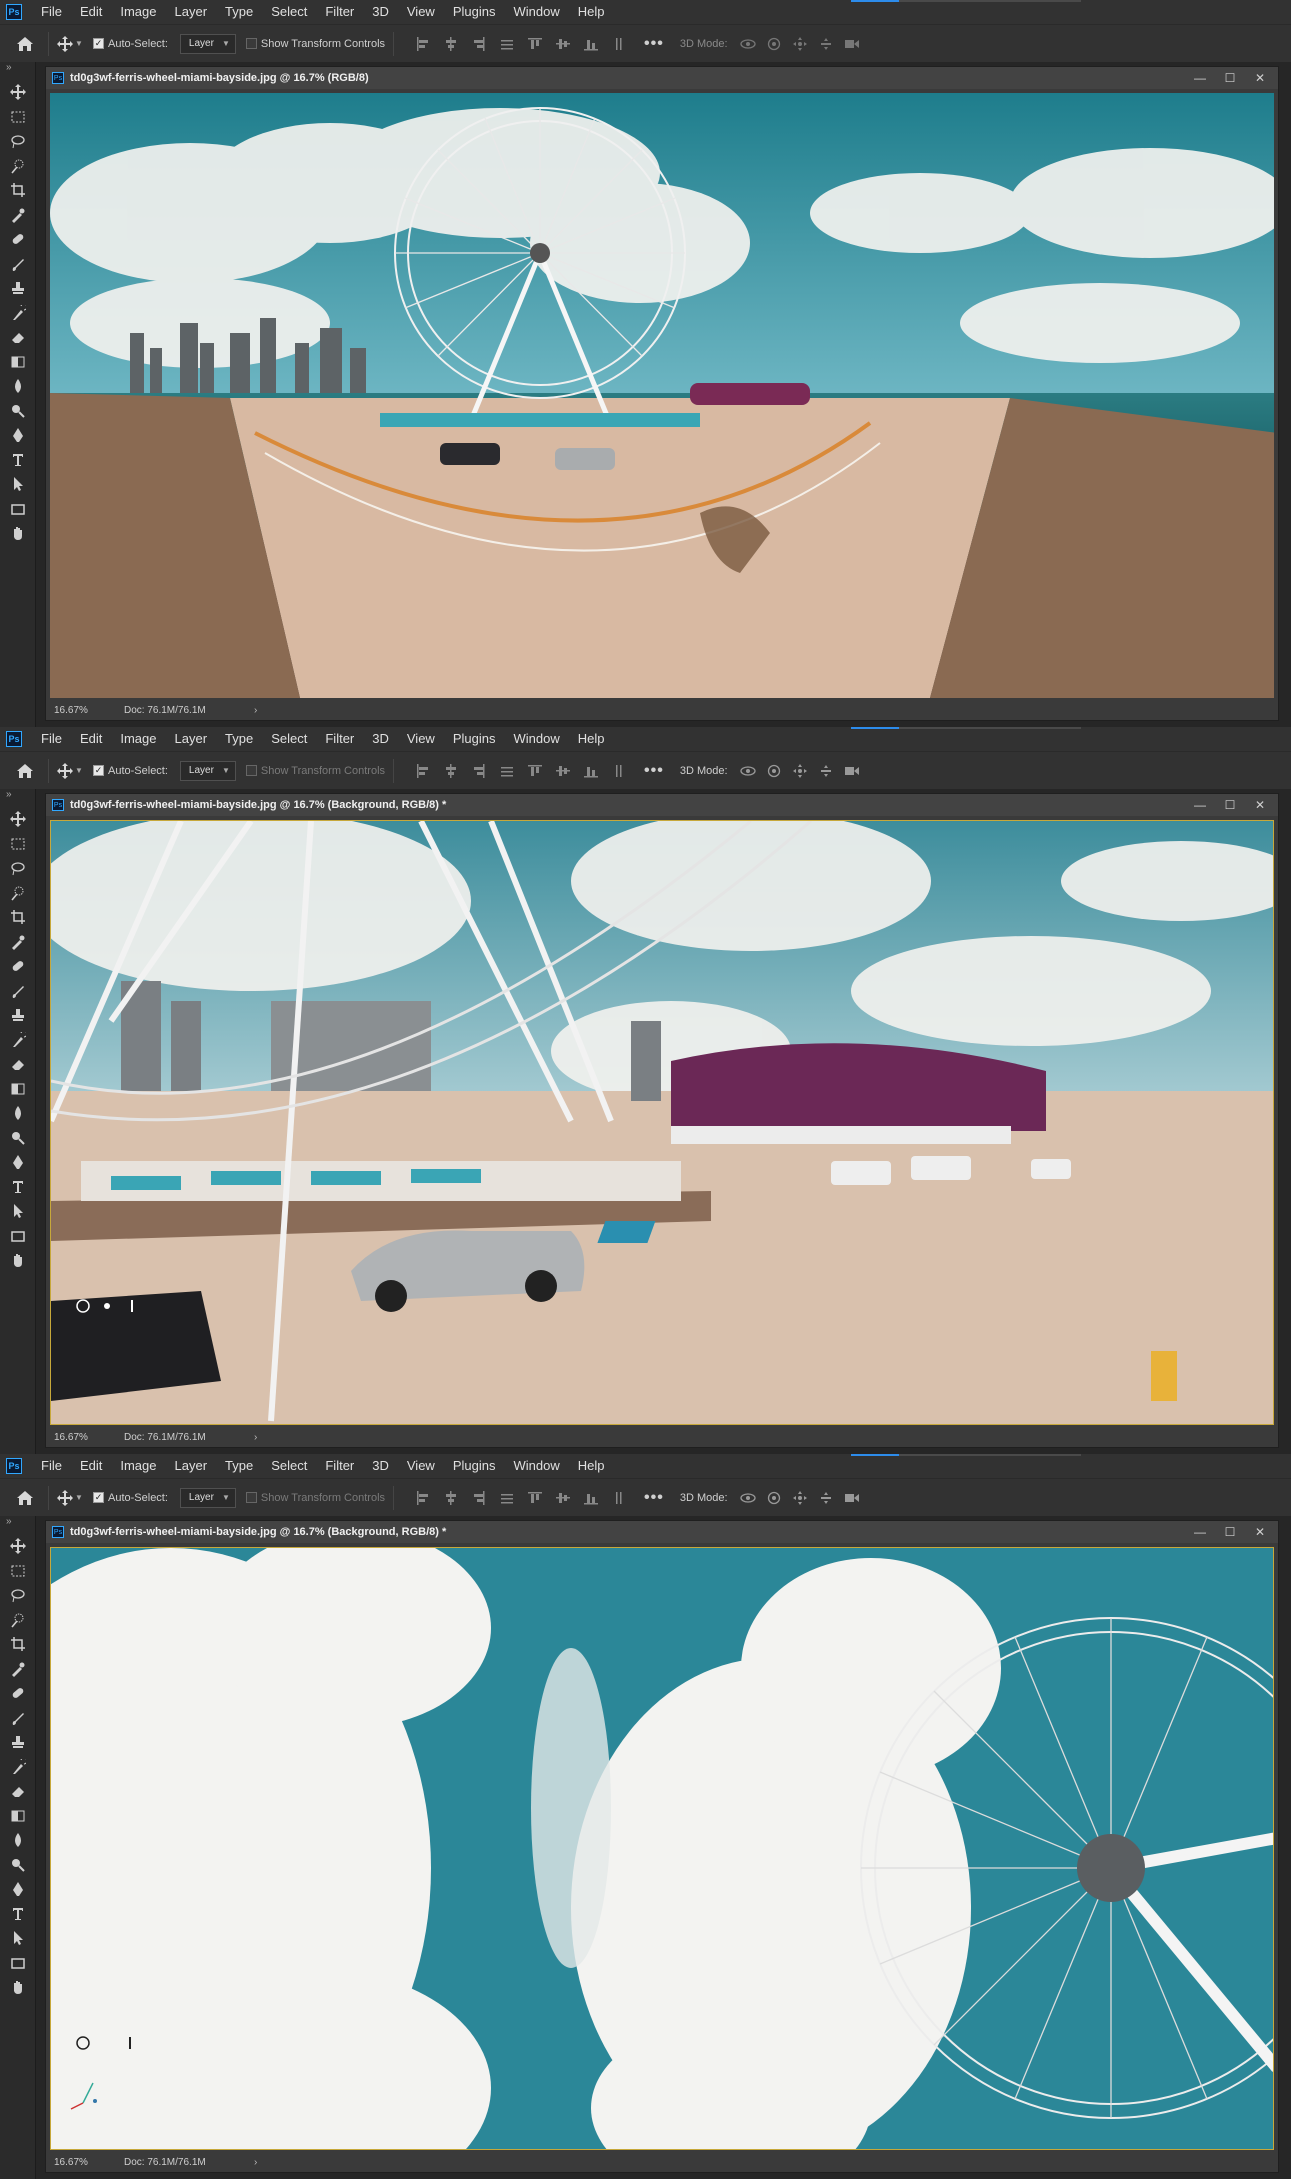 The width and height of the screenshot is (1291, 2179). What do you see at coordinates (207, 770) in the screenshot?
I see `auto-select-target-dropdown: Layer ▼` at bounding box center [207, 770].